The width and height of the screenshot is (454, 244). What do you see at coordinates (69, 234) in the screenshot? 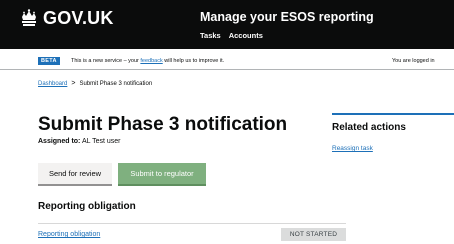
I see `task-link-reporting-obligation: Reporting obligation` at bounding box center [69, 234].